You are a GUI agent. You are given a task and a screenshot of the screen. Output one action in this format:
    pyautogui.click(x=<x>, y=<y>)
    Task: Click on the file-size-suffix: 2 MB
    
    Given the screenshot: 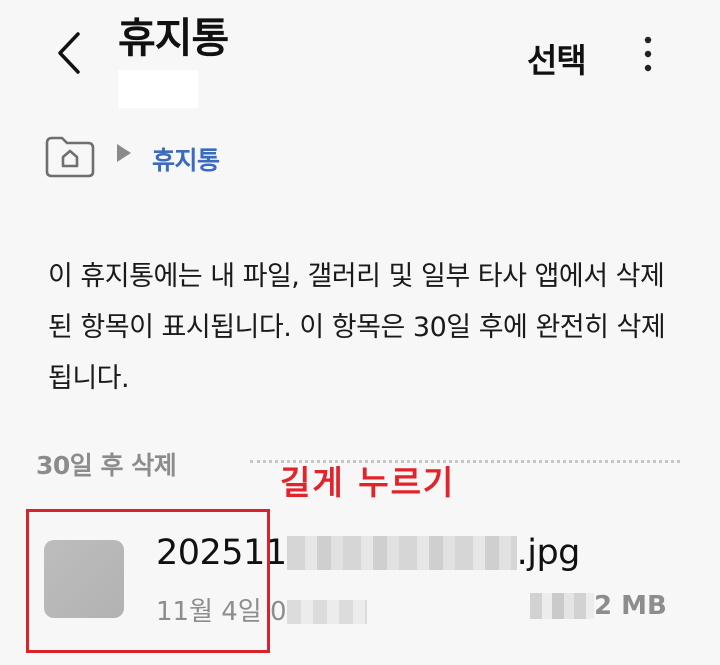 What is the action you would take?
    pyautogui.click(x=630, y=606)
    